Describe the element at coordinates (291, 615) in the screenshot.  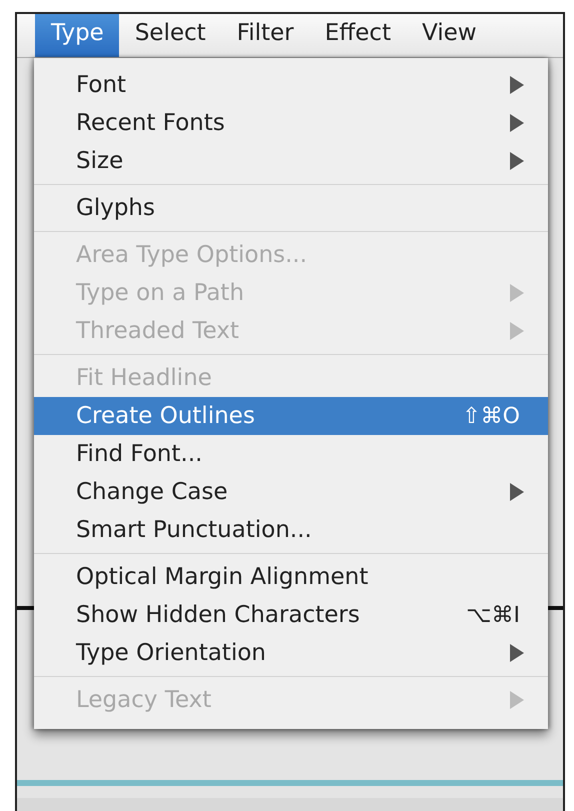
I see `menu-item: Show Hidden Characters ⌥⌘I` at that location.